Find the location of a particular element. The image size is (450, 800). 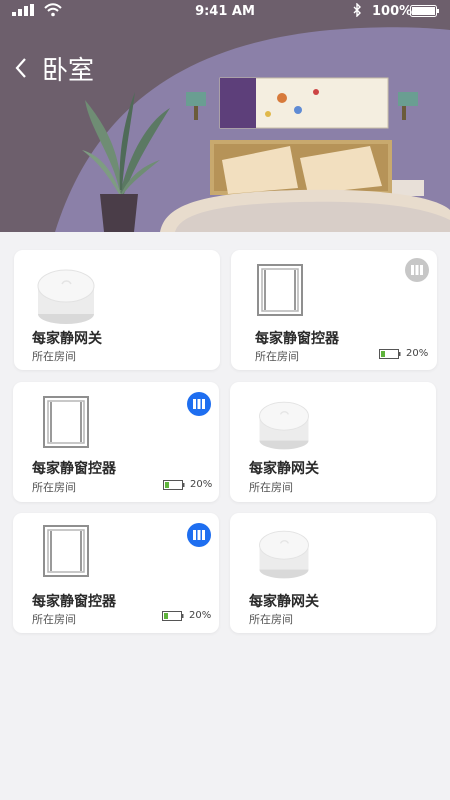

battery-percentage: 100% is located at coordinates (392, 11).